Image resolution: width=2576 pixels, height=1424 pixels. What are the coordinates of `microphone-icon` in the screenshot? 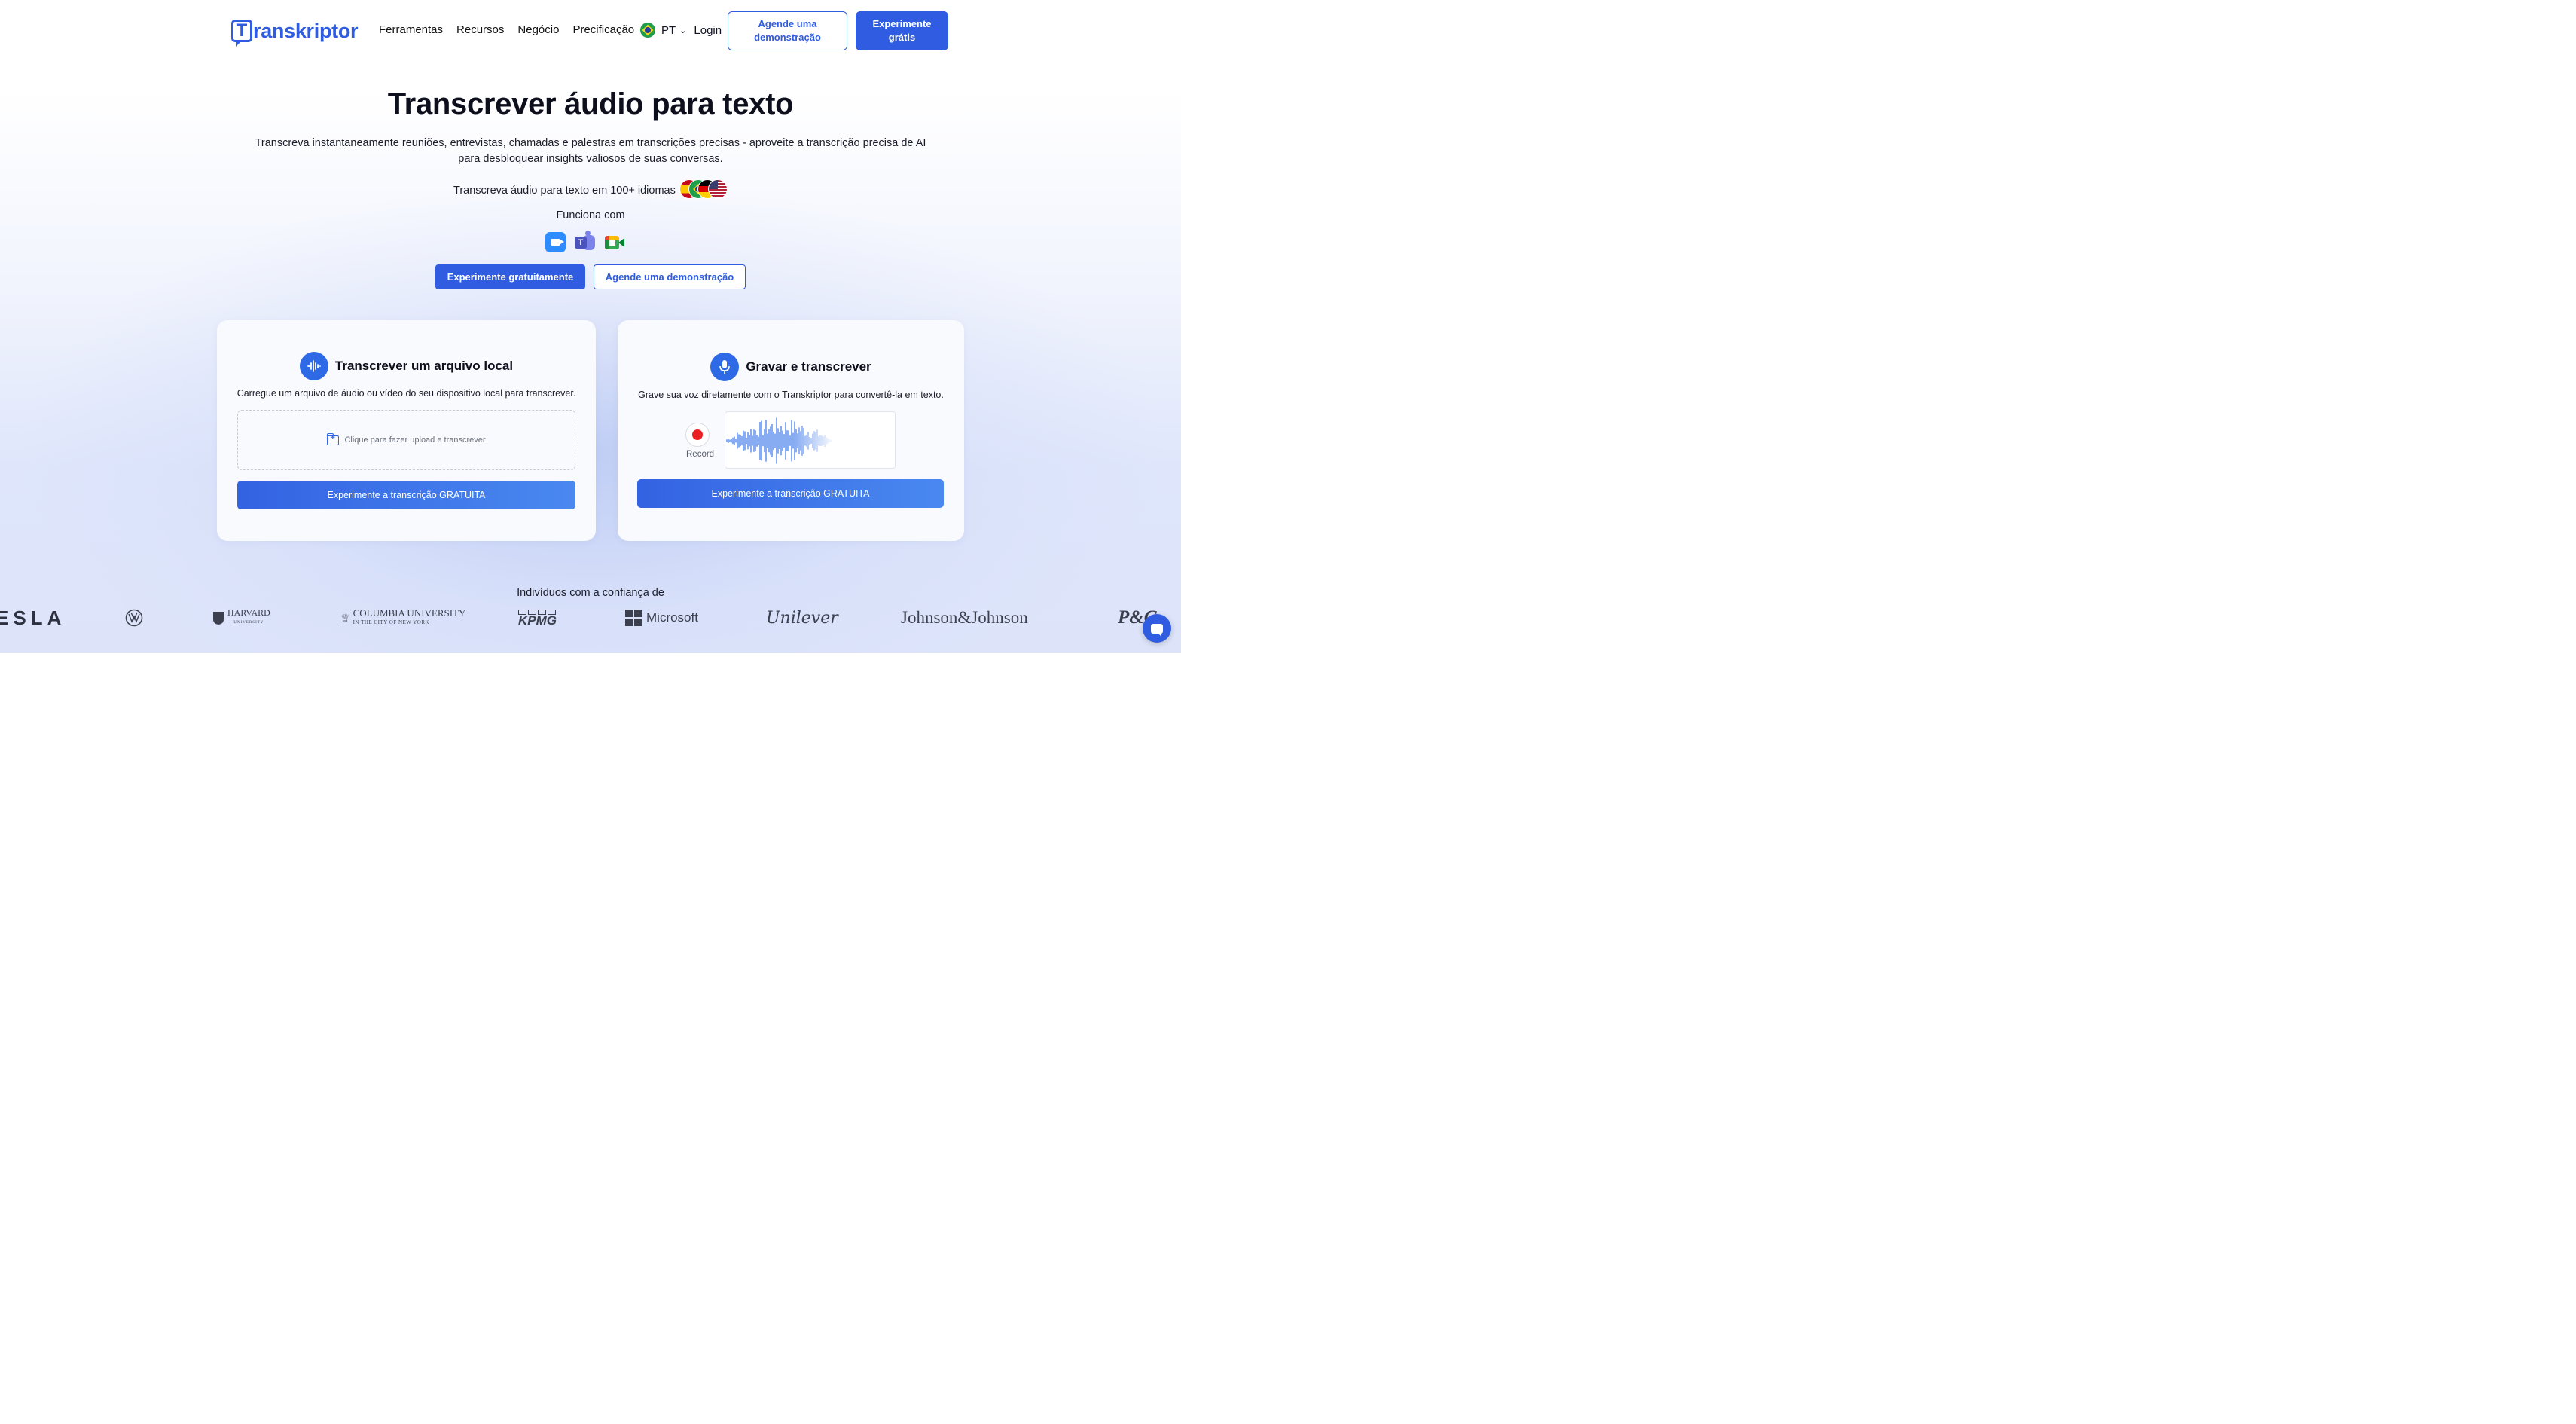 It's located at (725, 367).